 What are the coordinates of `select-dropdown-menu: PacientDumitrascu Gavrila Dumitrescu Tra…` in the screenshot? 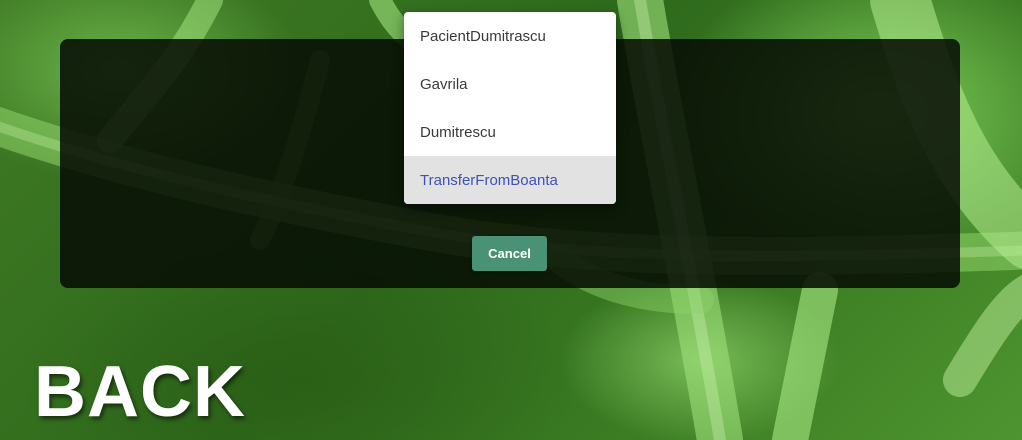 It's located at (510, 108).